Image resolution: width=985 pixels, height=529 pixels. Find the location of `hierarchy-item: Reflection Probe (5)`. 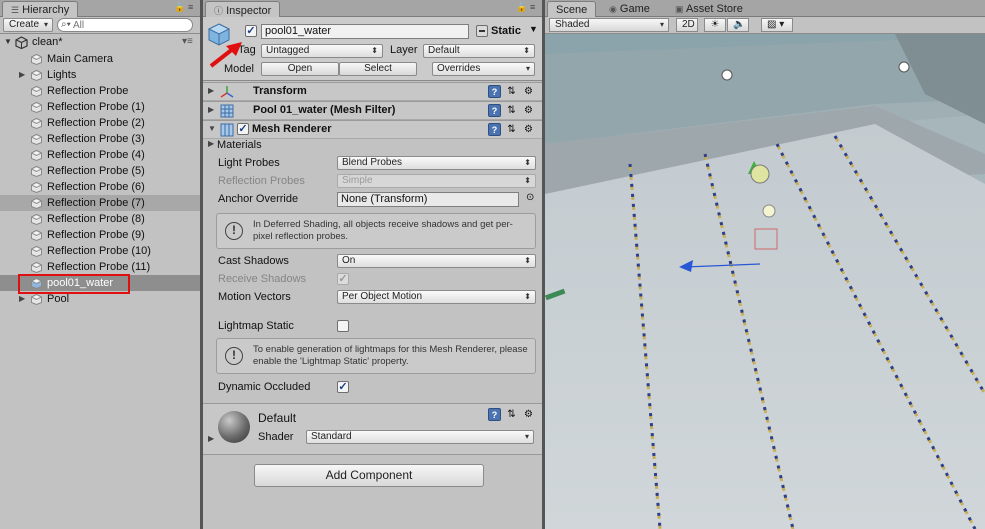

hierarchy-item: Reflection Probe (5) is located at coordinates (100, 171).